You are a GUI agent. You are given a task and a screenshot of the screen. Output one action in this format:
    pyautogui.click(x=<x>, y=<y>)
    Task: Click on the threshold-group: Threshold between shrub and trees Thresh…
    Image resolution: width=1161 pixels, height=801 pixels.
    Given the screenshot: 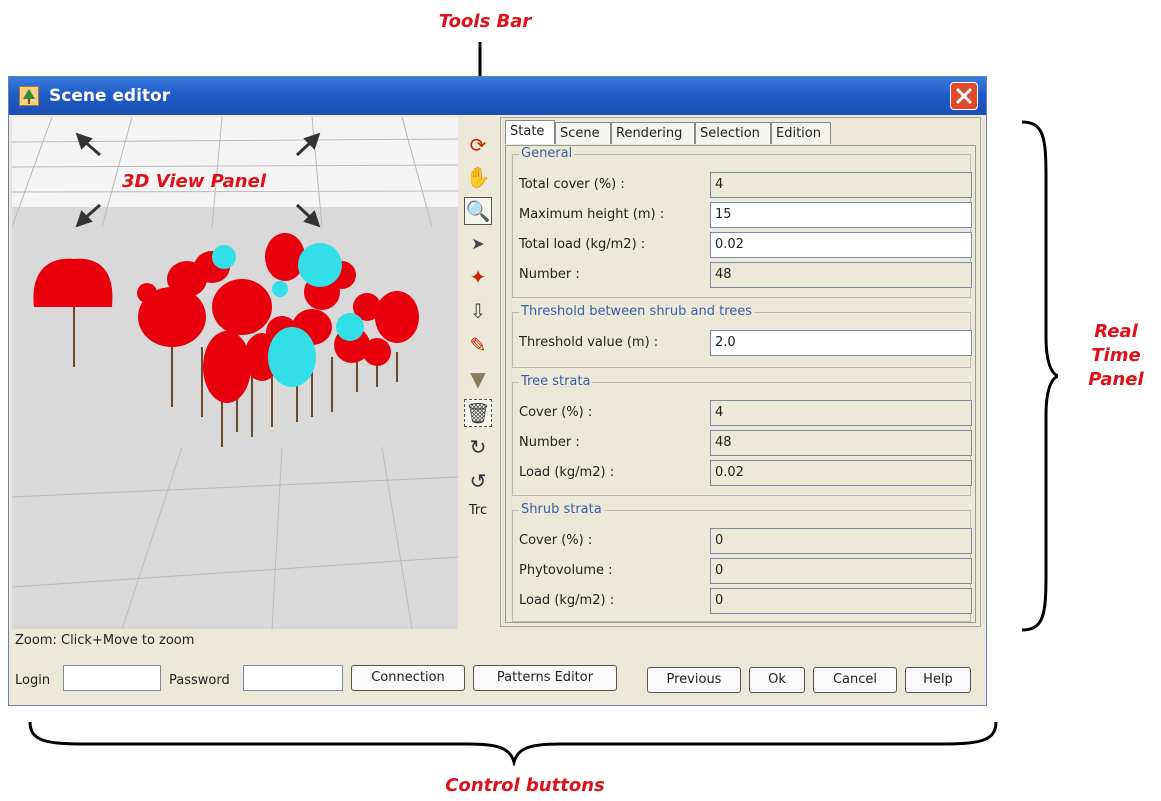 What is the action you would take?
    pyautogui.click(x=742, y=336)
    